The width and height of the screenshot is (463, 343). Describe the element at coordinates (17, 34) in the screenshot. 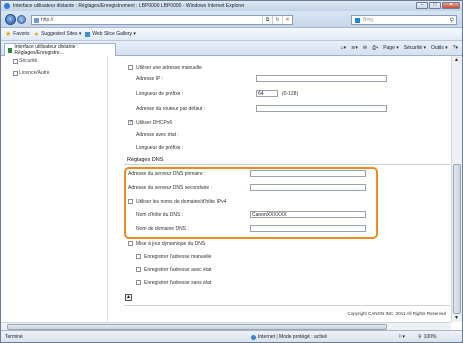

I see `favorites-button: ★ Favoris` at that location.